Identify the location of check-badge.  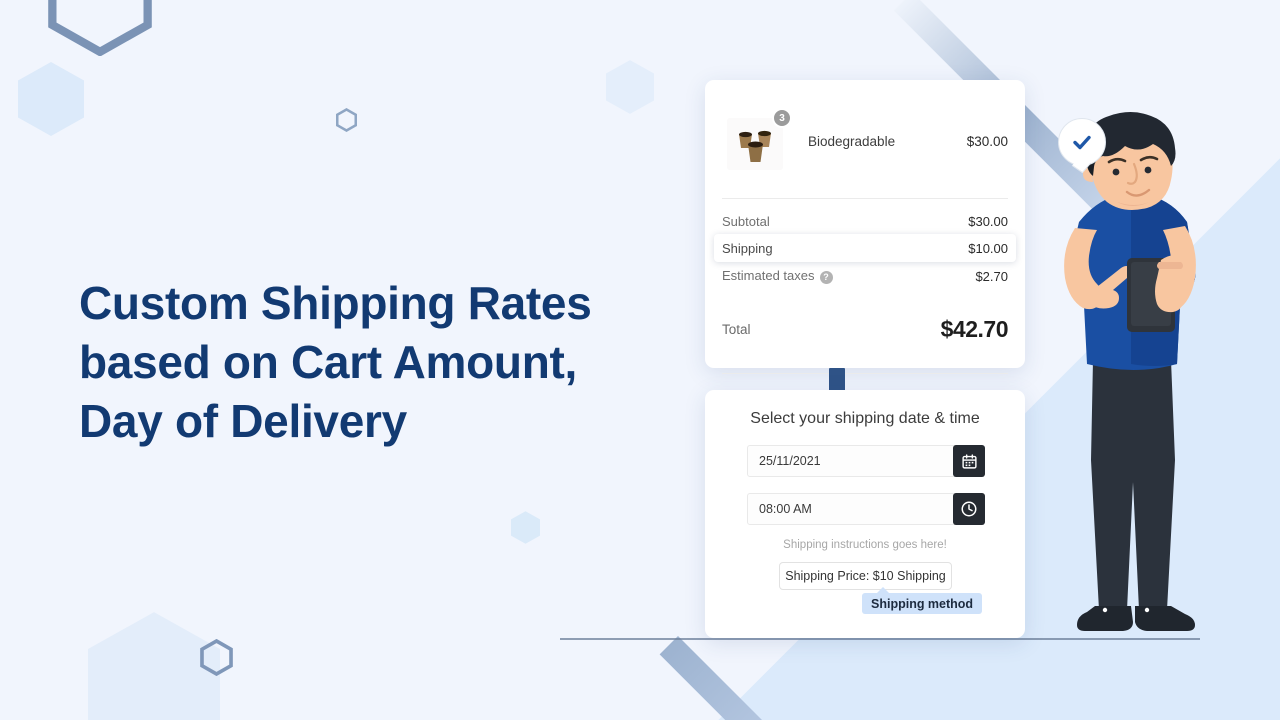
(1082, 142).